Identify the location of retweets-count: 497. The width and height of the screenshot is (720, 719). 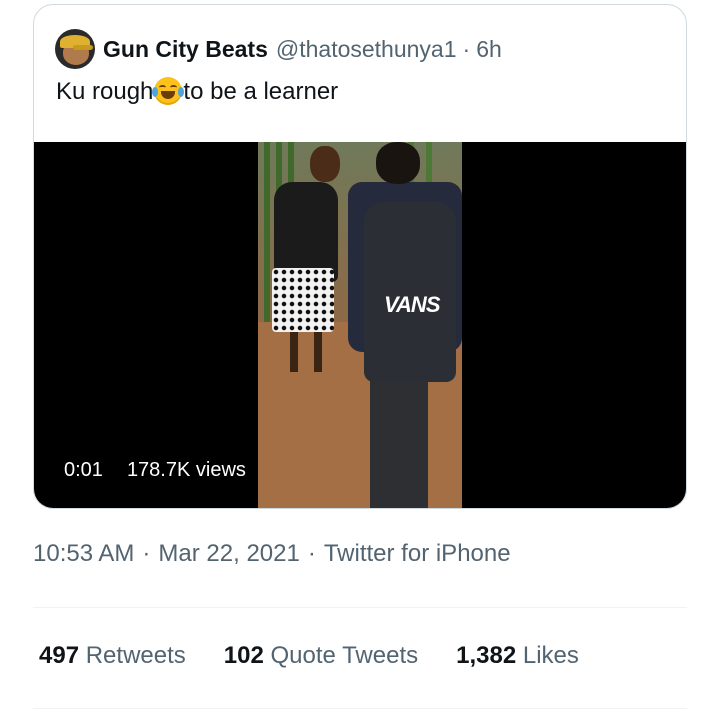
(59, 655).